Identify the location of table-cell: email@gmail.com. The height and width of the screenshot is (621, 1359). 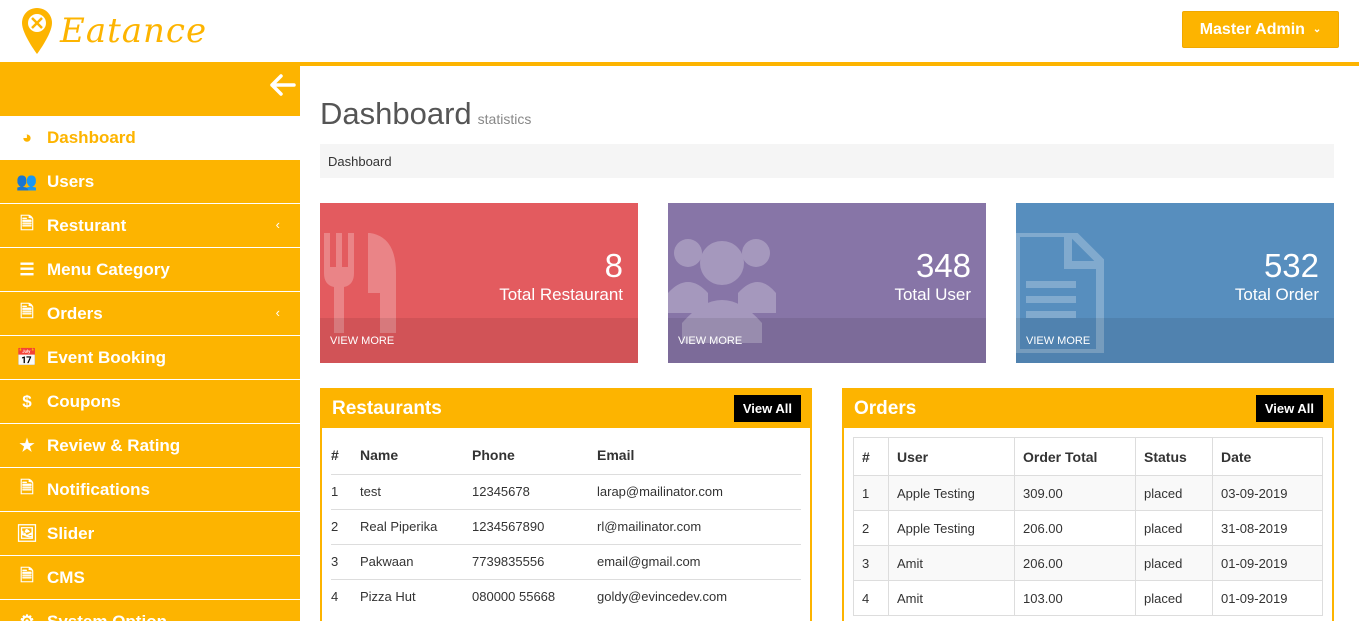
(699, 561).